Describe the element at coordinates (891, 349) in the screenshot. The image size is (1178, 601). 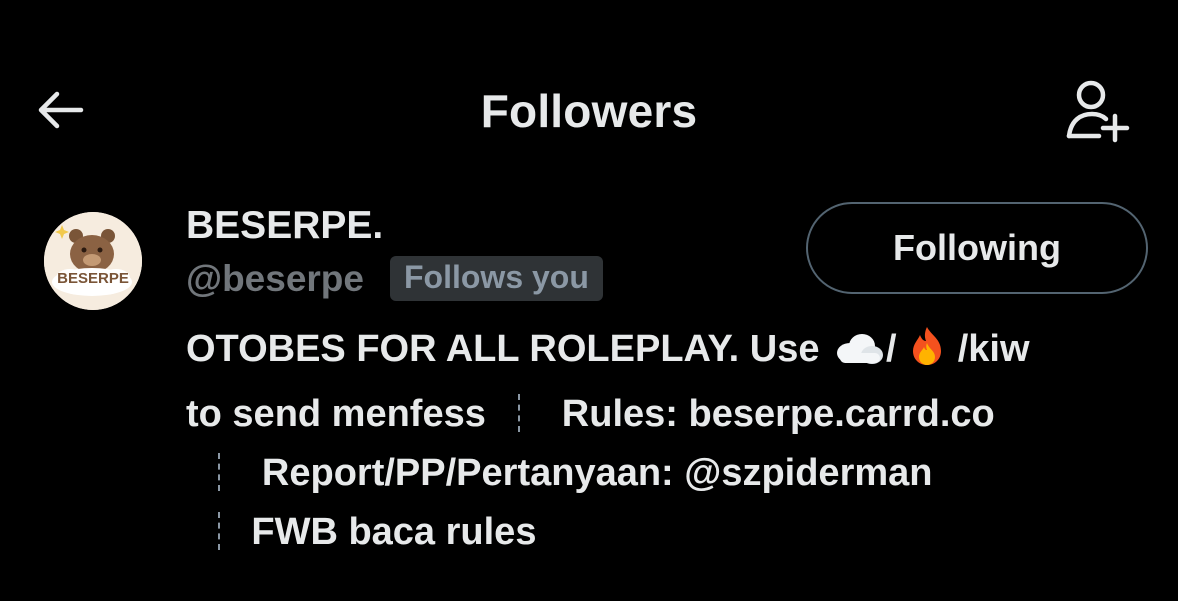
I see `bio-line-1-slash: /` at that location.